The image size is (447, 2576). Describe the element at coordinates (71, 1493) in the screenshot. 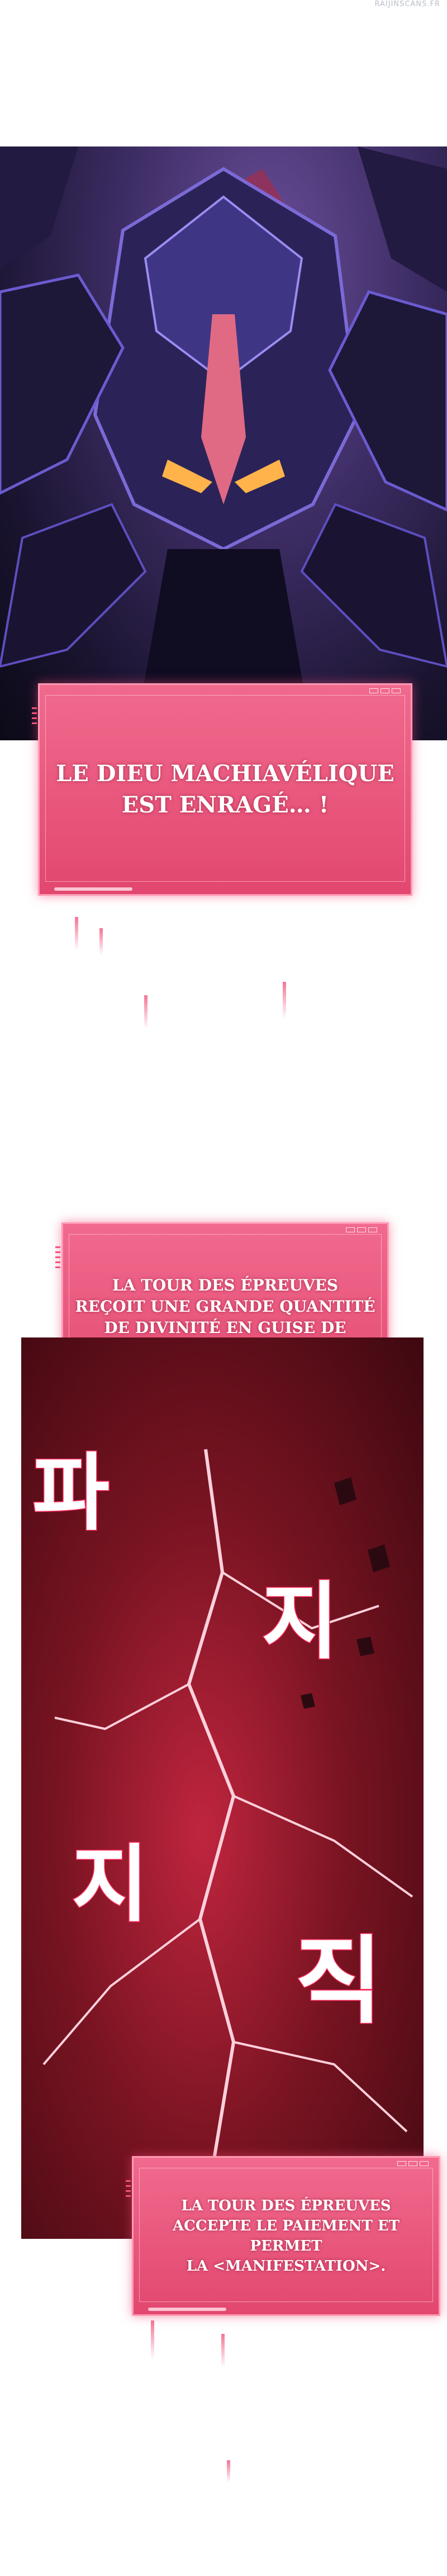

I see `sound-effect: 파` at that location.